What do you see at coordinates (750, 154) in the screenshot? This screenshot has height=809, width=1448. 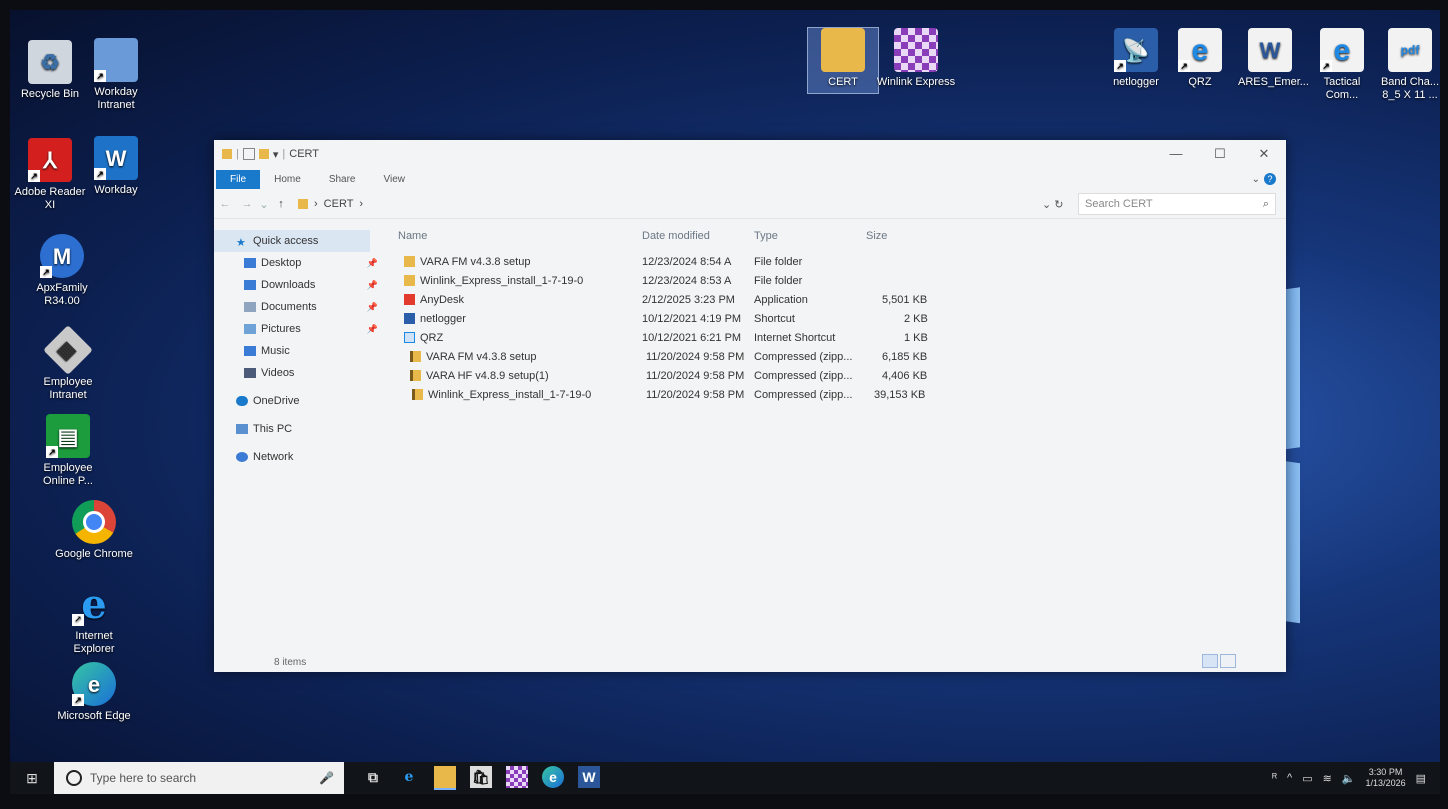 I see `title-bar: | ▾ | CERT — ☐ ✕` at bounding box center [750, 154].